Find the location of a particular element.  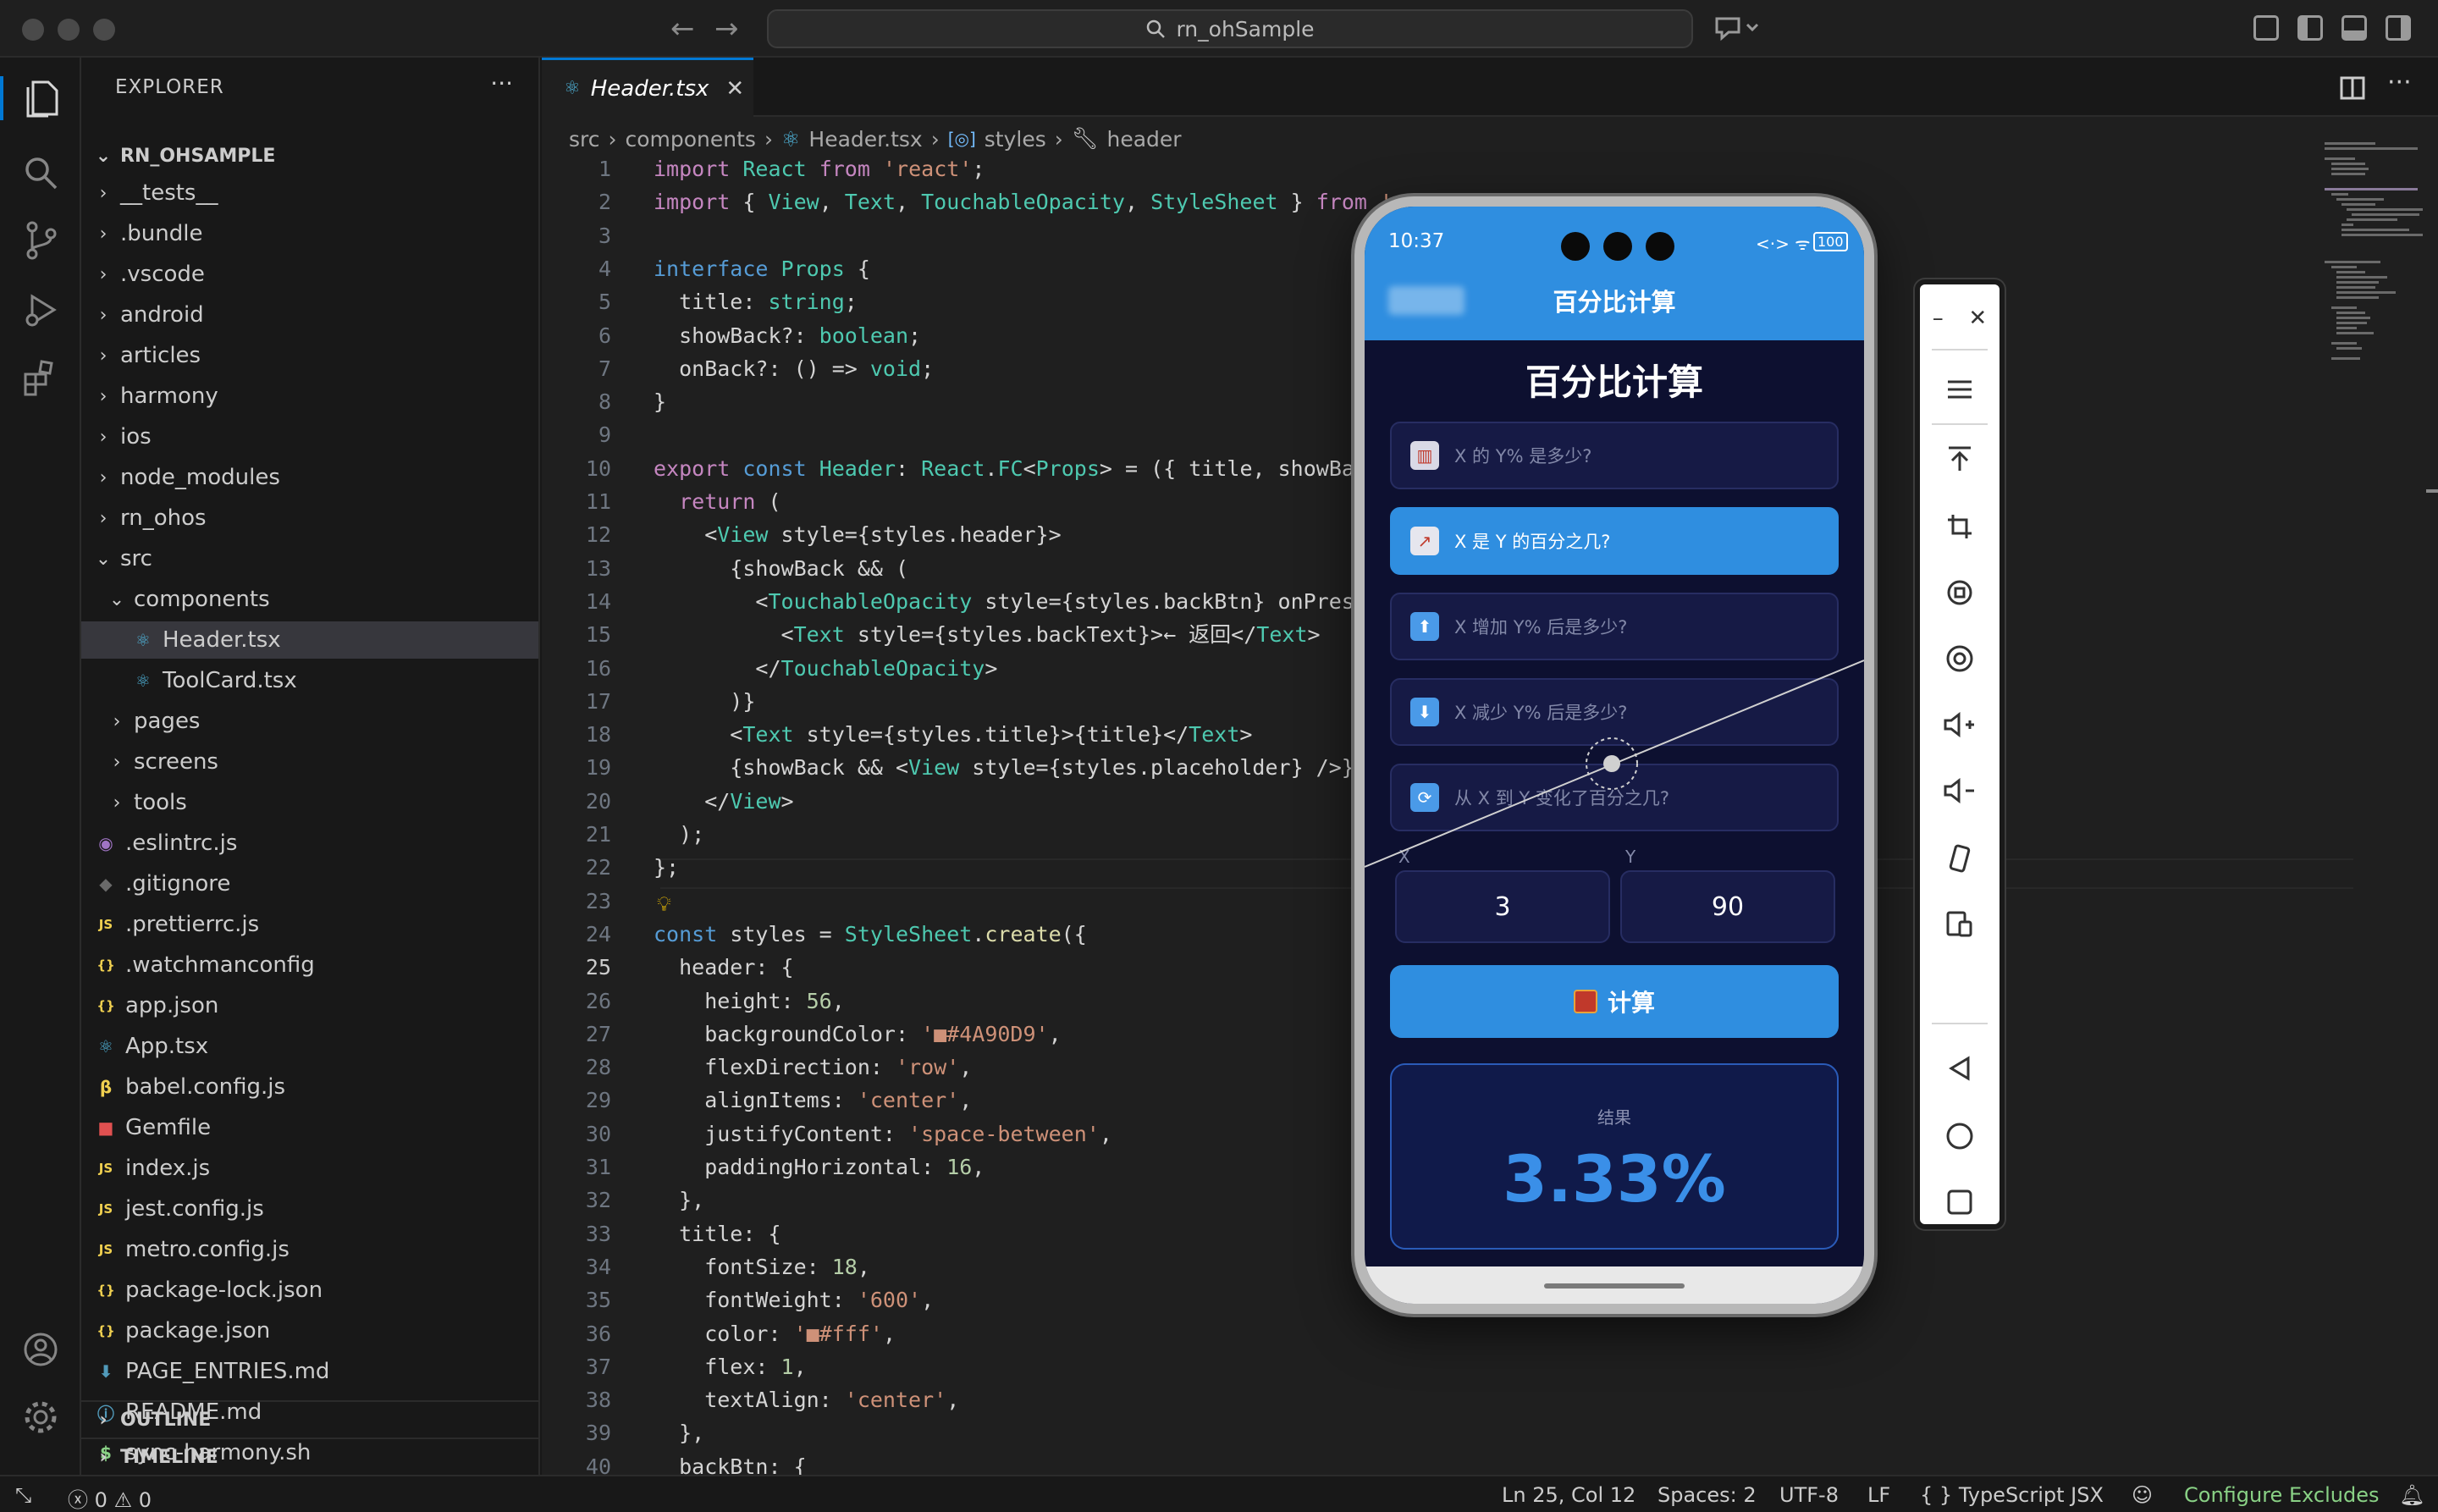

code-text: const styles = StyleSheet.create({ is located at coordinates (870, 933).